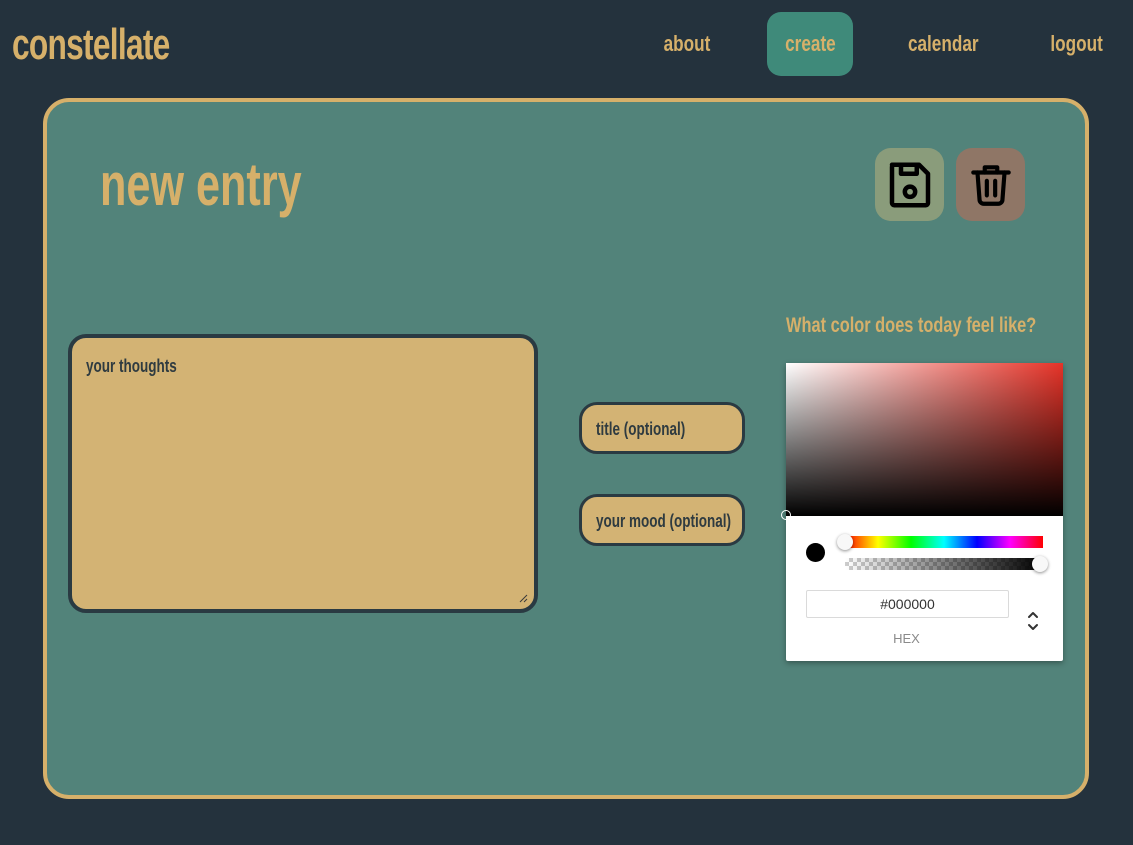 Image resolution: width=1133 pixels, height=845 pixels. What do you see at coordinates (944, 564) in the screenshot?
I see `alpha-slider` at bounding box center [944, 564].